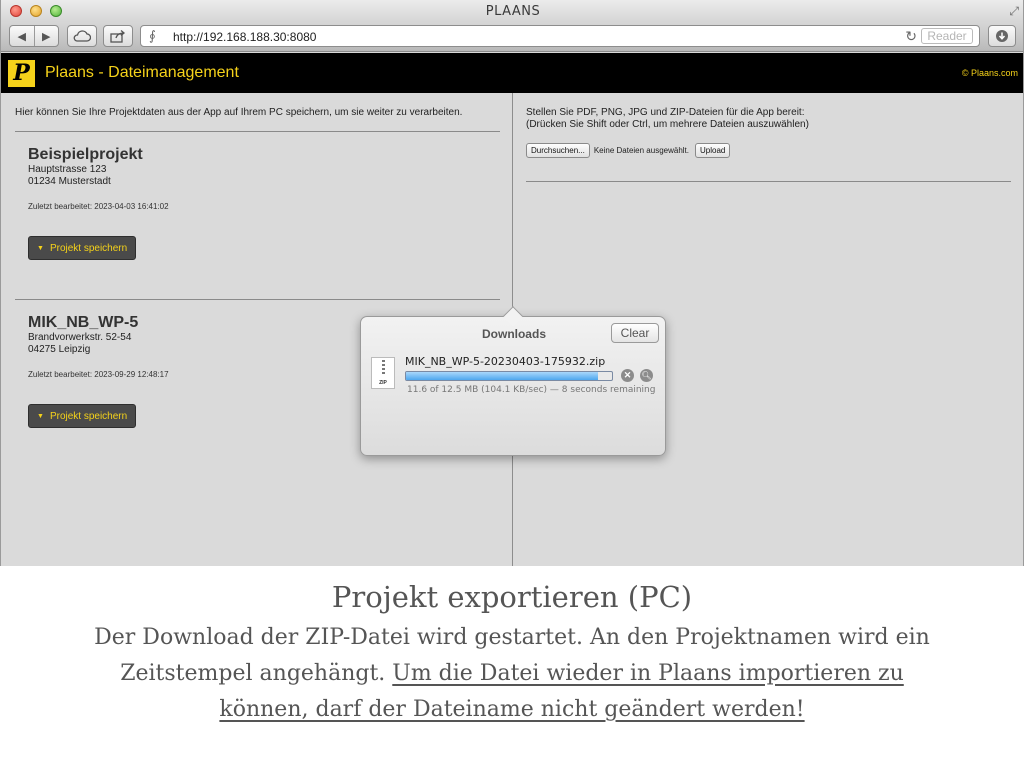 Image resolution: width=1024 pixels, height=768 pixels. Describe the element at coordinates (990, 73) in the screenshot. I see `copyright-link: © Plaans.com` at that location.